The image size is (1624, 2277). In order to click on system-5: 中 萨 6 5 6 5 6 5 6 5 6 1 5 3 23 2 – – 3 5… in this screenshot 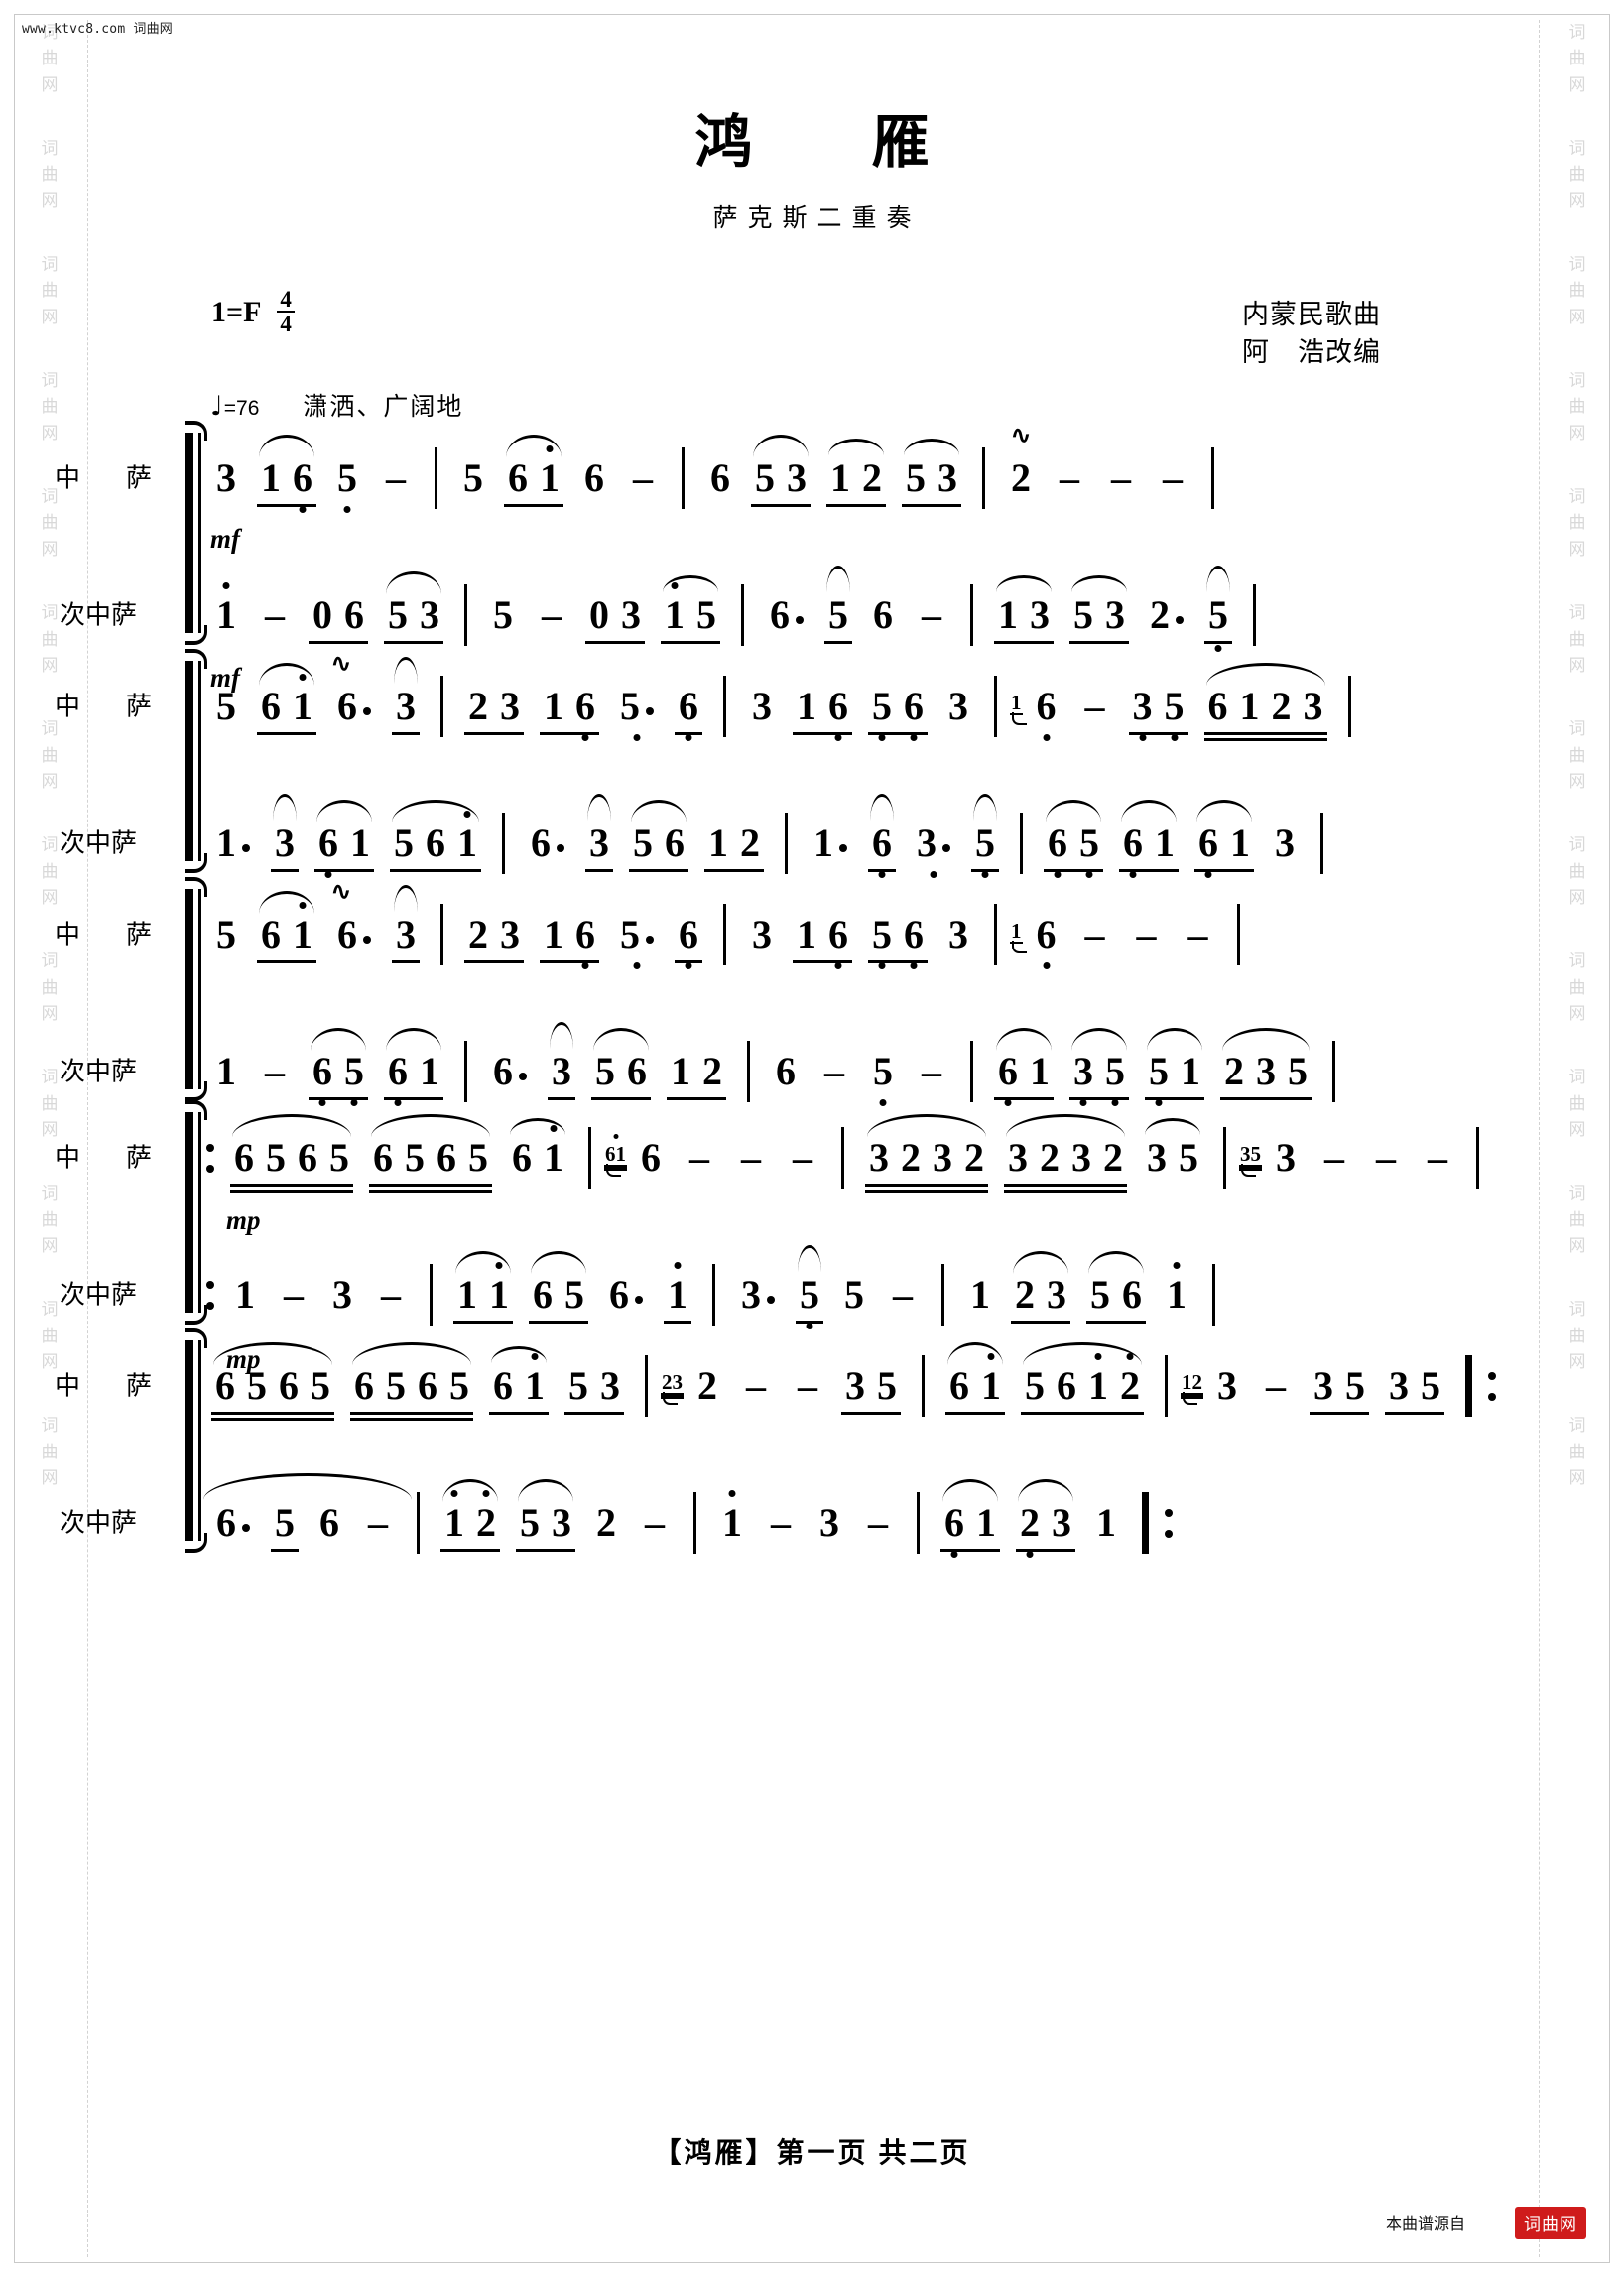, I will do `click(812, 1451)`.